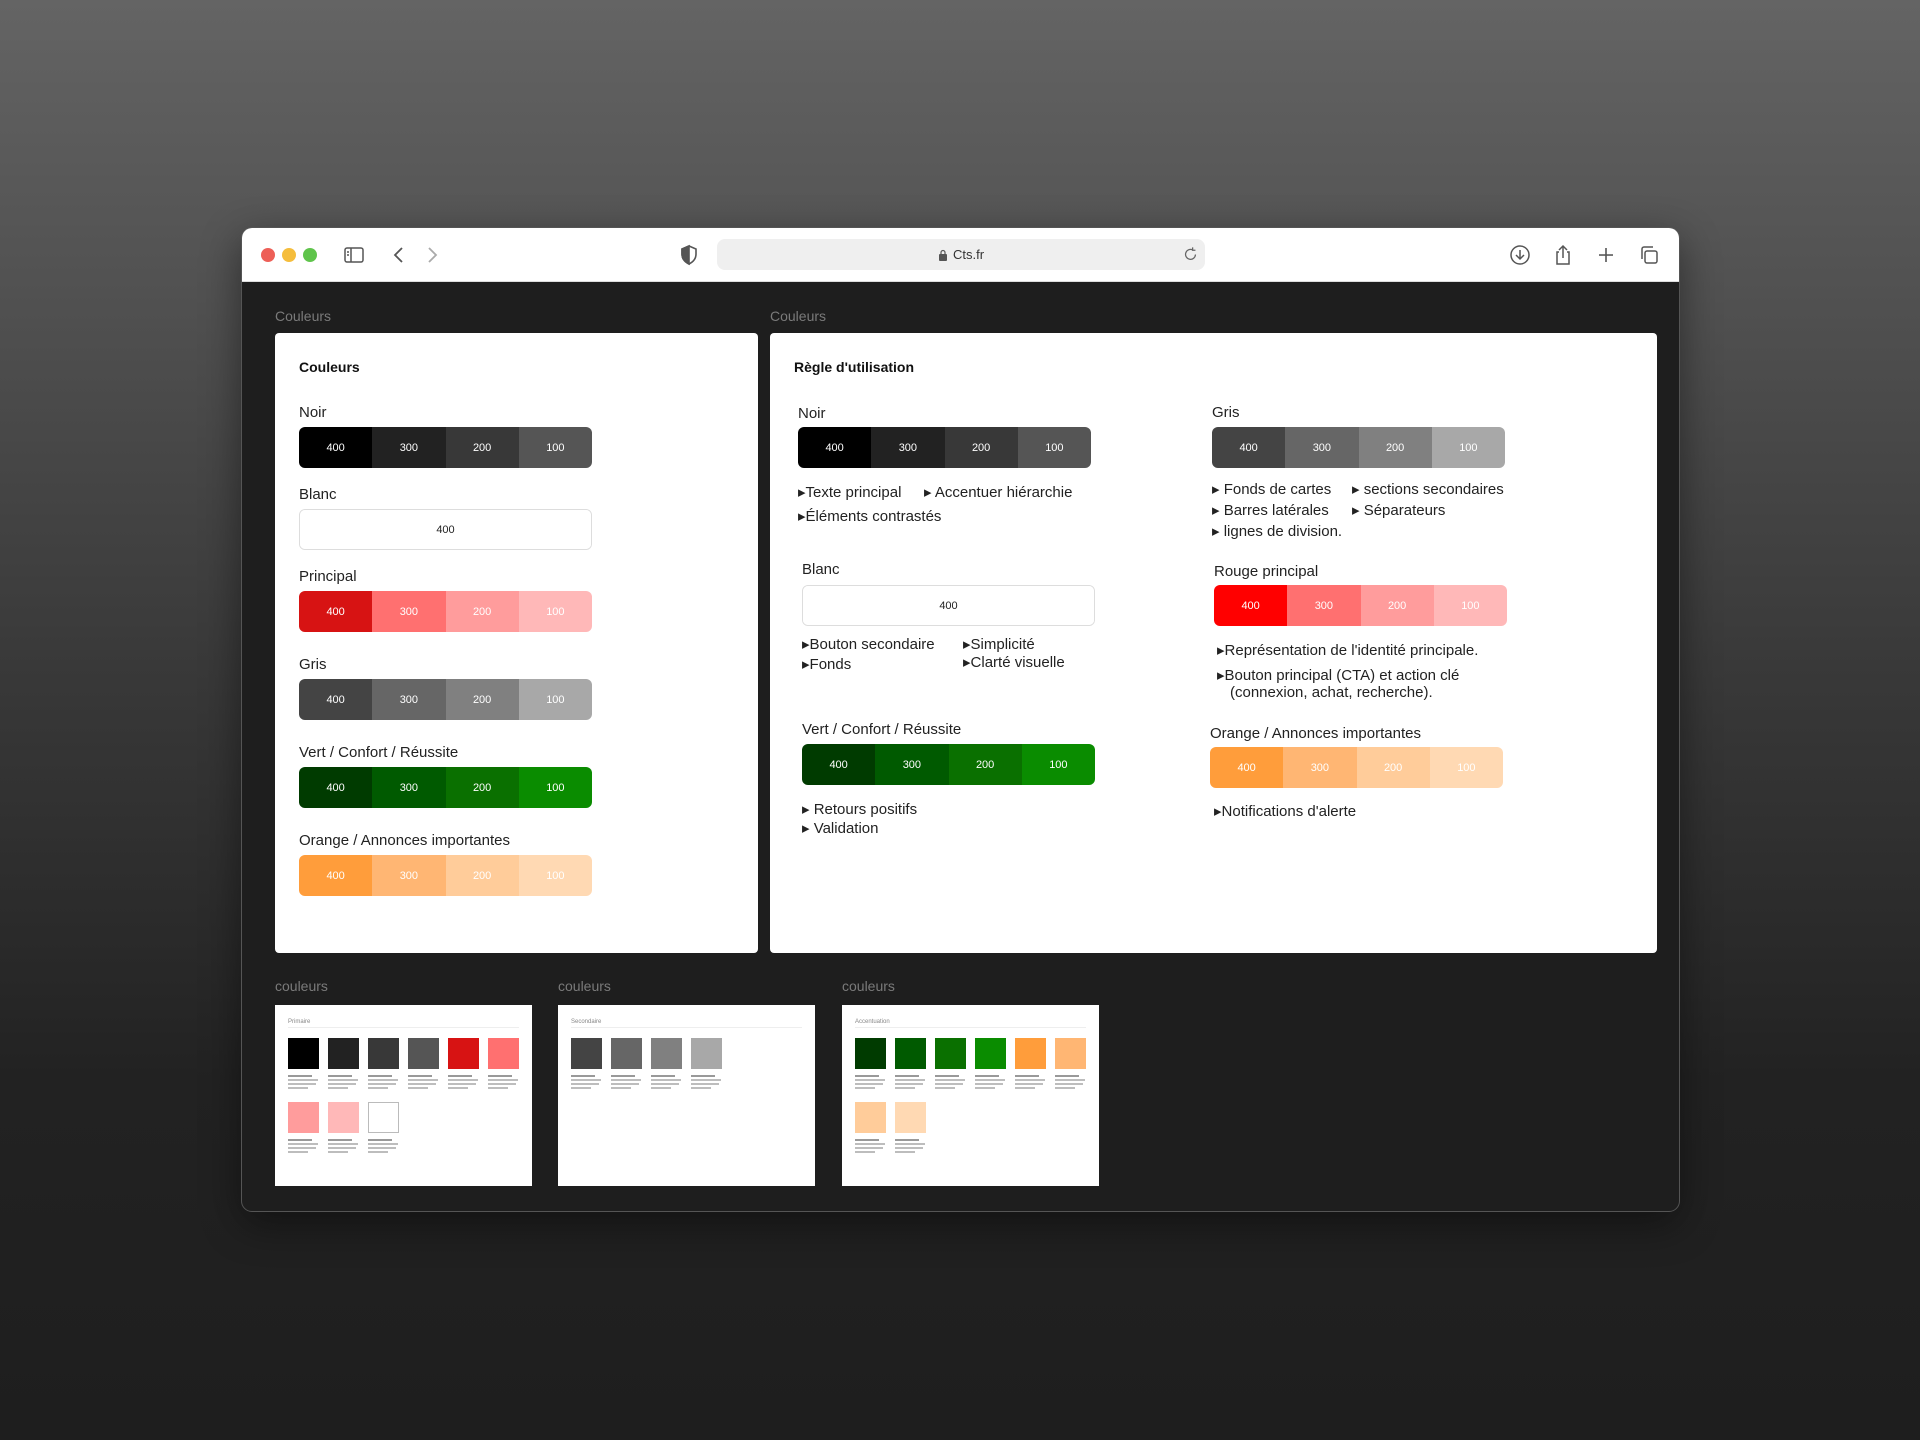  I want to click on thumbnail-title: Primaire, so click(299, 1022).